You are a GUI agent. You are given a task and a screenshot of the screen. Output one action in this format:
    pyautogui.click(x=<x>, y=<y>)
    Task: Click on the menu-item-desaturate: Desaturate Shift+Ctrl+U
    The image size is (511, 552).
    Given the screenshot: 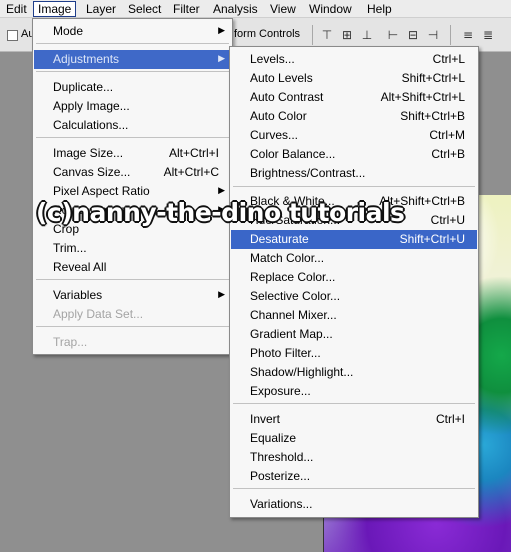 What is the action you would take?
    pyautogui.click(x=354, y=239)
    